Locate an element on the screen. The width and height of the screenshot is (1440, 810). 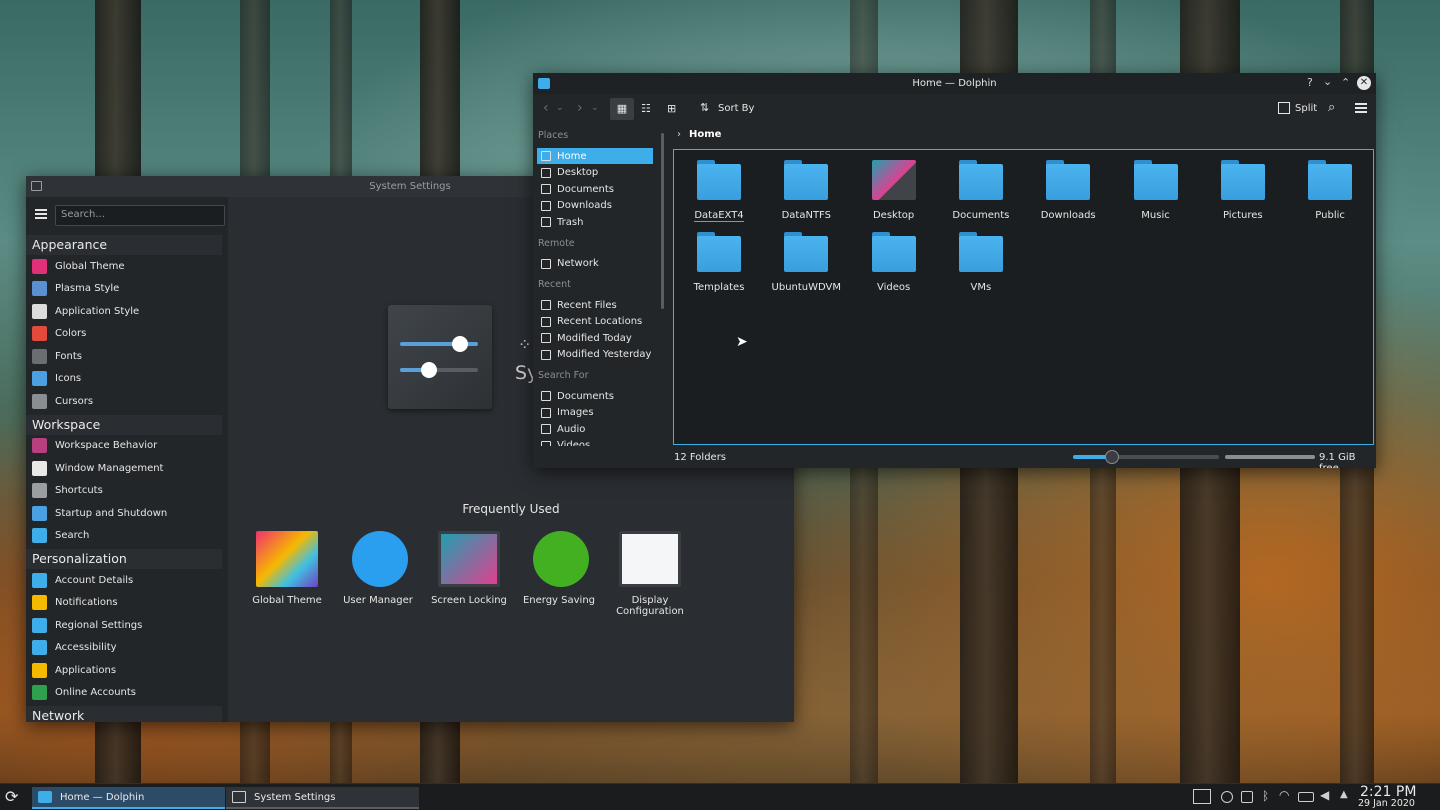
show-desktop-icon is located at coordinates (1202, 796).